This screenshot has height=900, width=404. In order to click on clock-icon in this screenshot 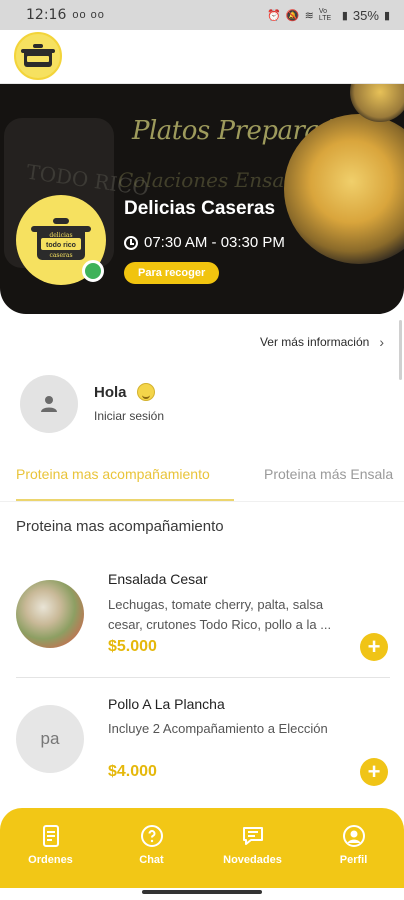, I will do `click(131, 242)`.